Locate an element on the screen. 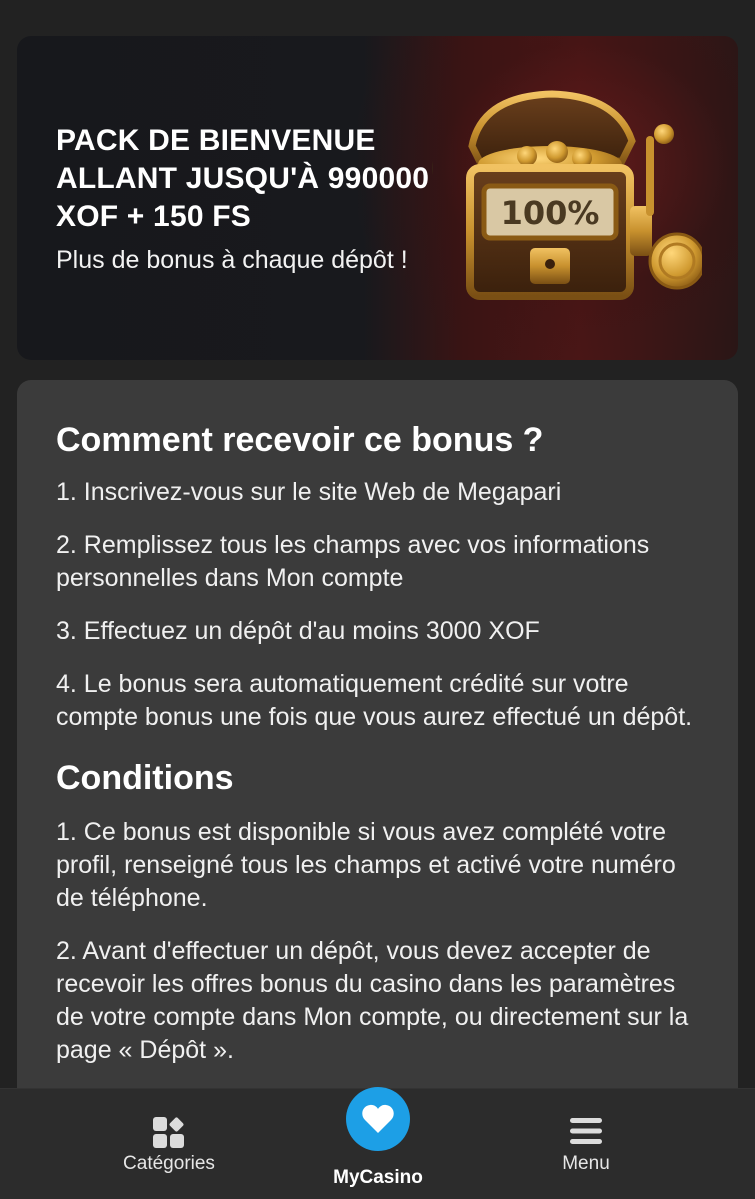 The width and height of the screenshot is (755, 1199). mycasino-button is located at coordinates (378, 1119).